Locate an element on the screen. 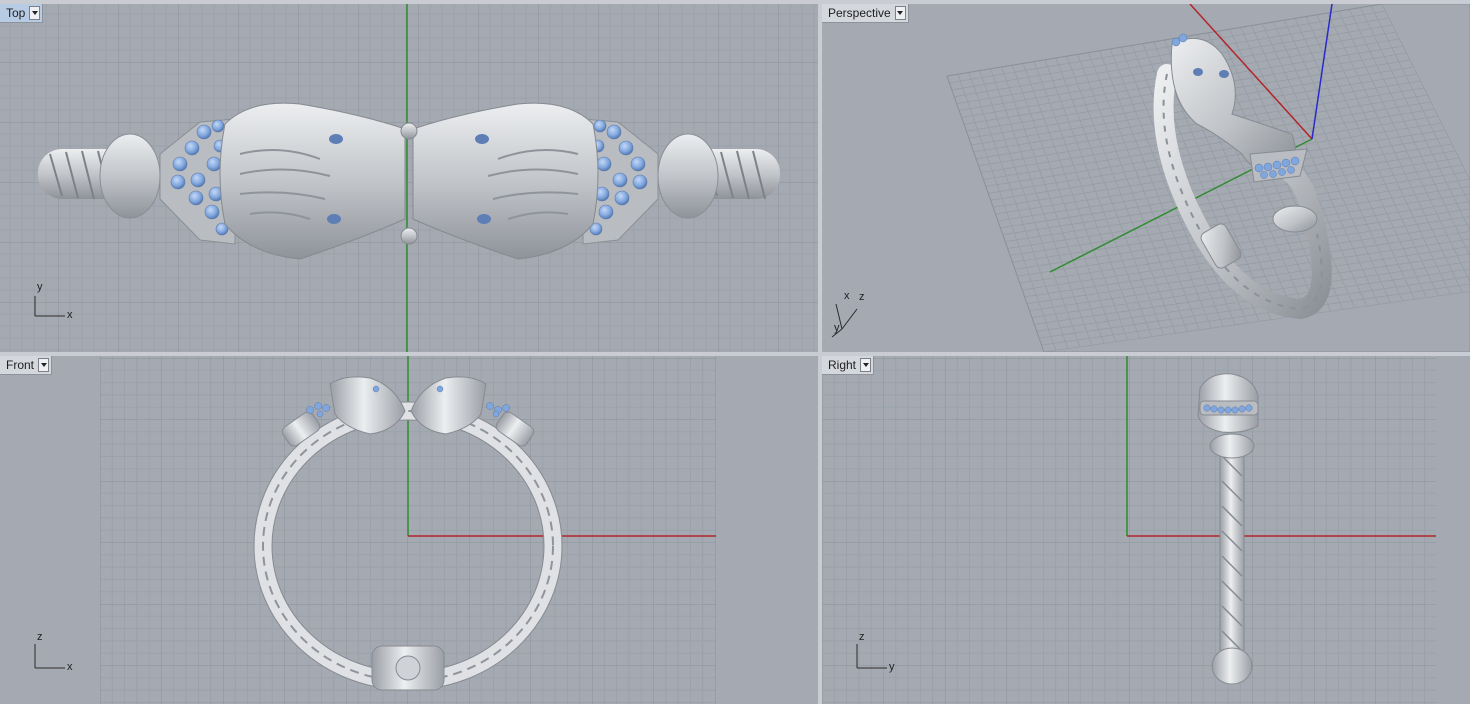  viewport-tab-perspective: Perspective is located at coordinates (865, 13).